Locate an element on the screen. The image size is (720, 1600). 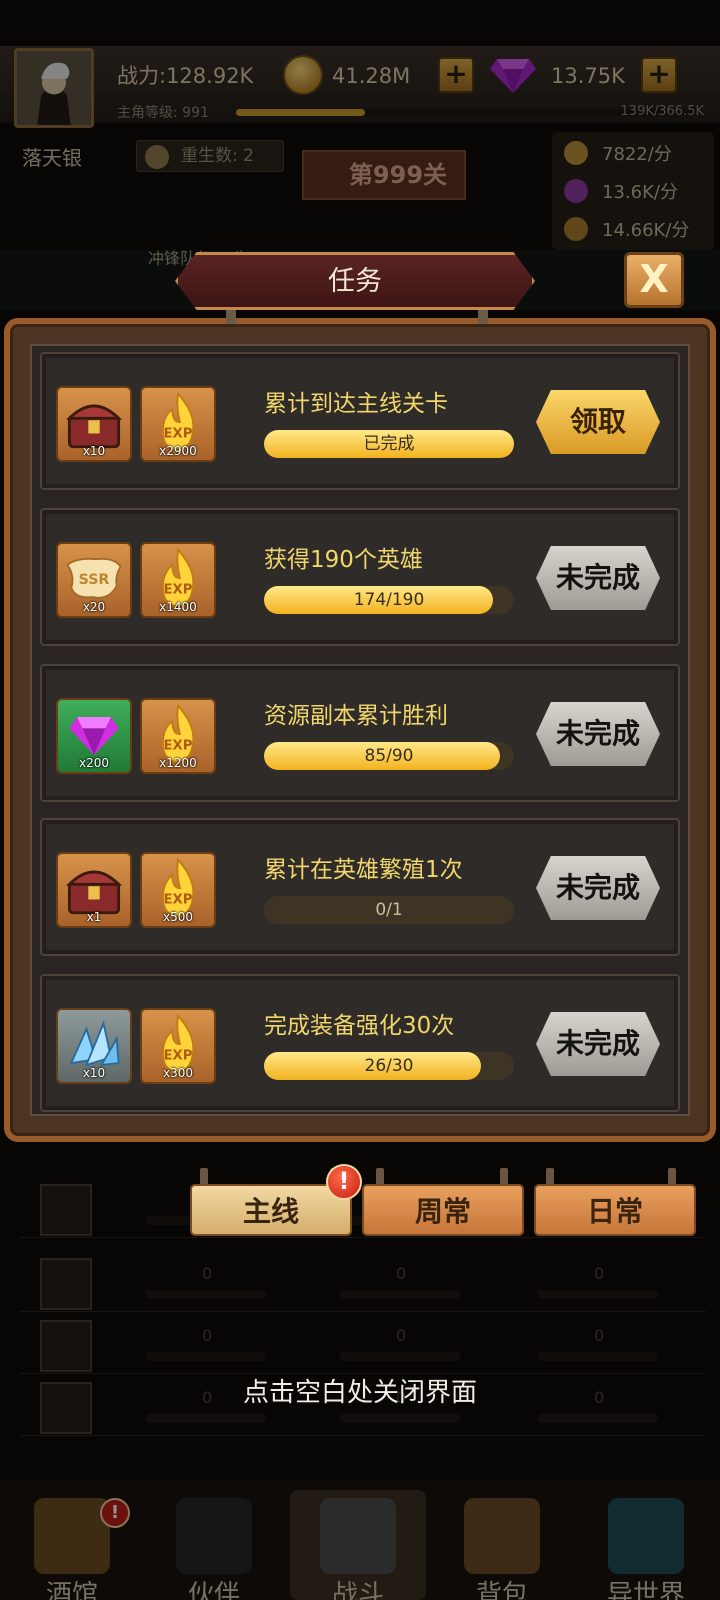
task-progress-text: 已完成 is located at coordinates (389, 444).